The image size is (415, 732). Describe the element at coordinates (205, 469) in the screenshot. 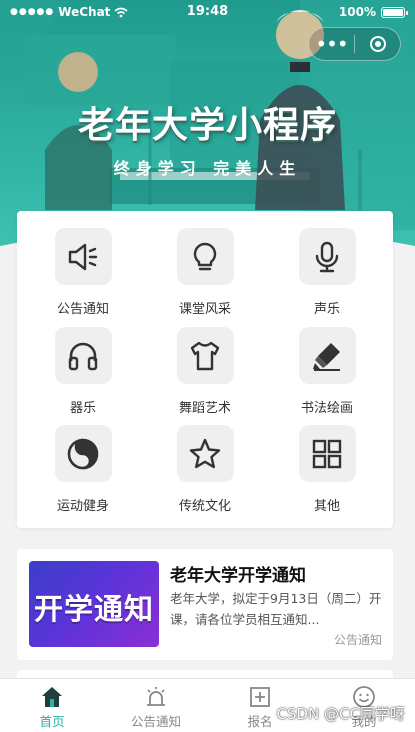

I see `grid-item-culture: 传统文化` at that location.